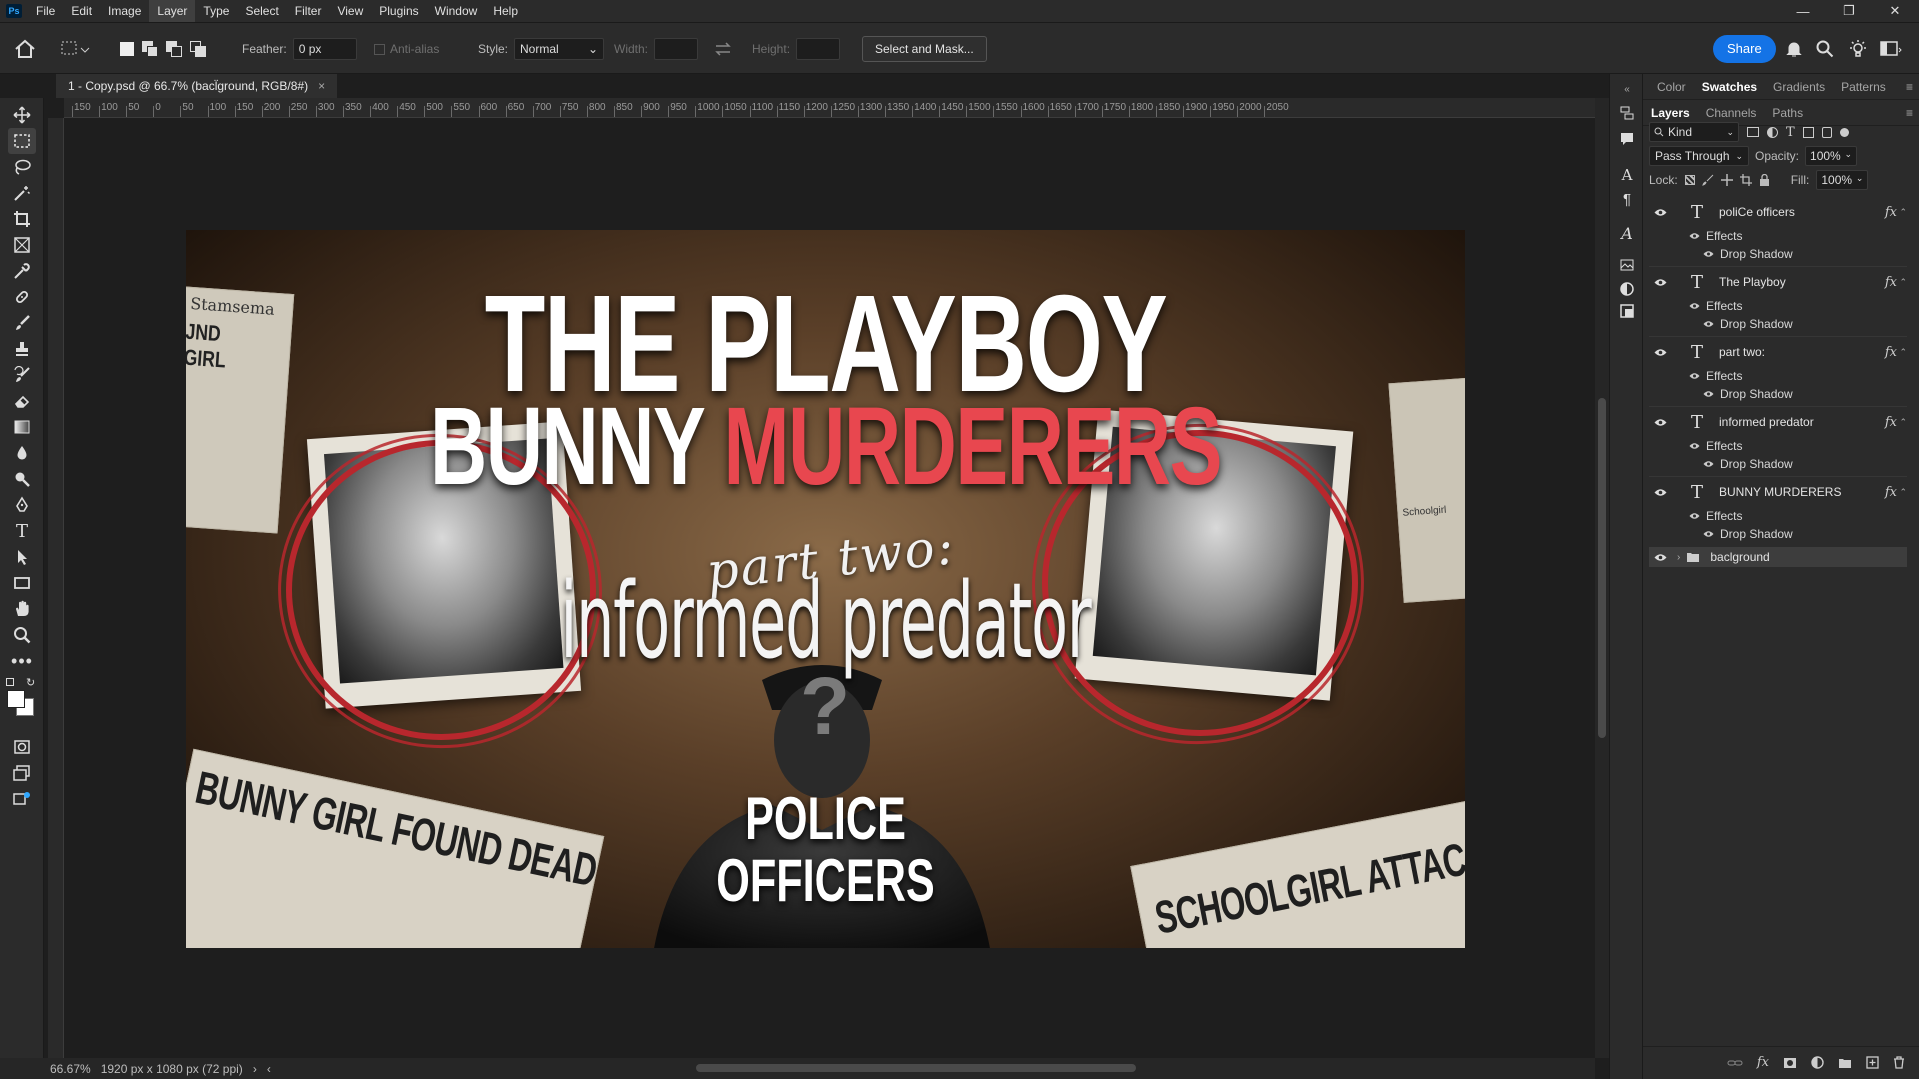 This screenshot has width=1919, height=1079. I want to click on new-adjustment-icon, so click(1817, 1062).